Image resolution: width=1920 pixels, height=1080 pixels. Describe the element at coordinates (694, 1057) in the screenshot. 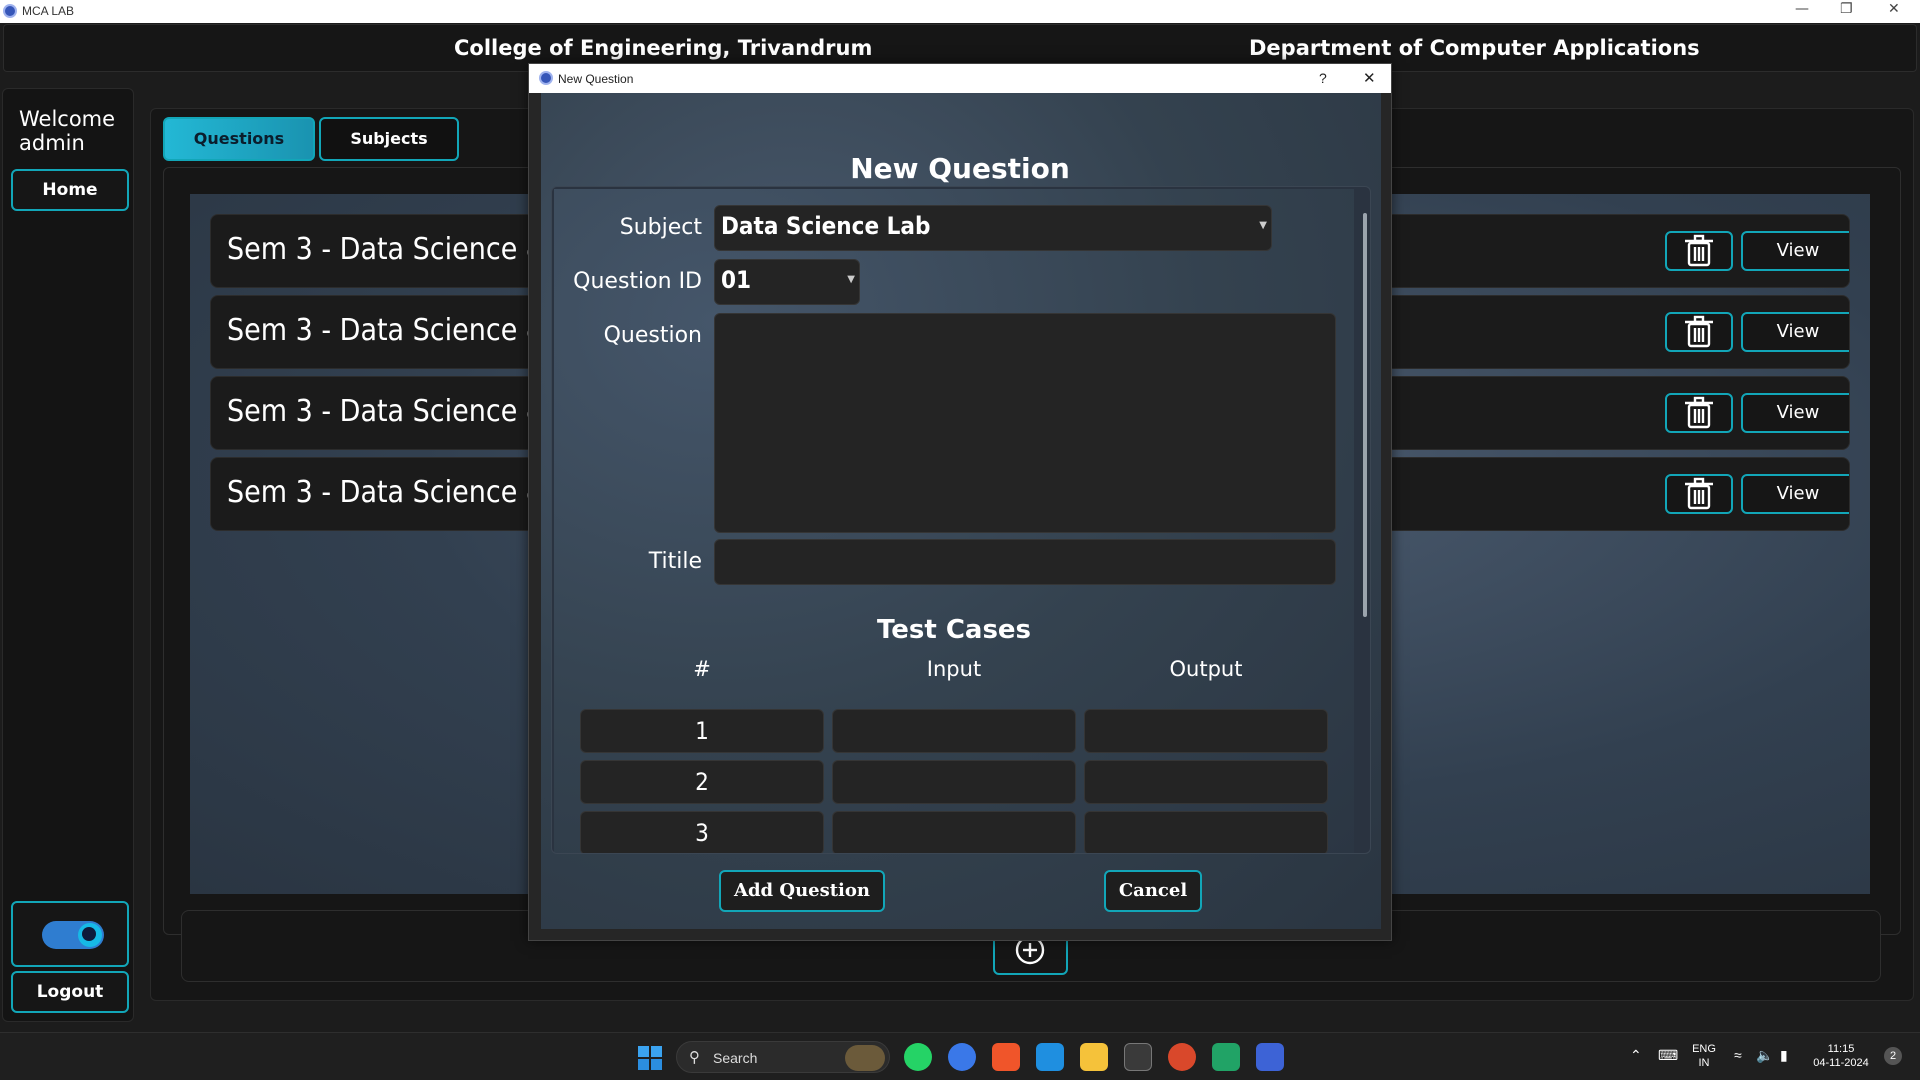

I see `search-icon: ⚲` at that location.